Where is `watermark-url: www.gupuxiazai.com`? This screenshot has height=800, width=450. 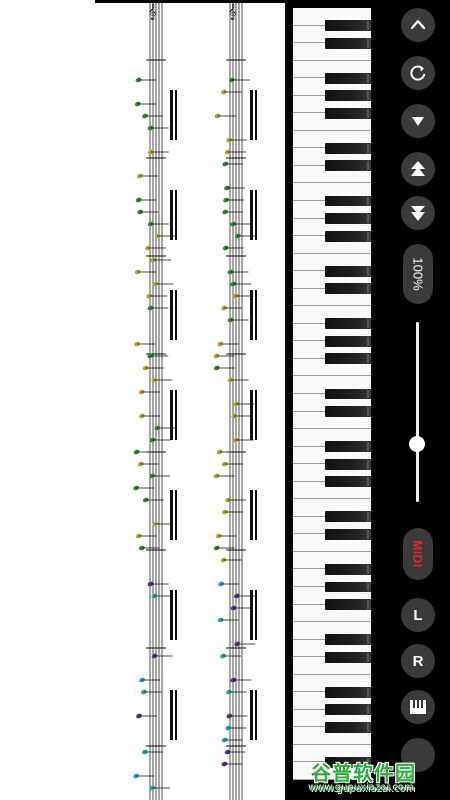 watermark-url: www.gupuxiazai.com is located at coordinates (362, 788).